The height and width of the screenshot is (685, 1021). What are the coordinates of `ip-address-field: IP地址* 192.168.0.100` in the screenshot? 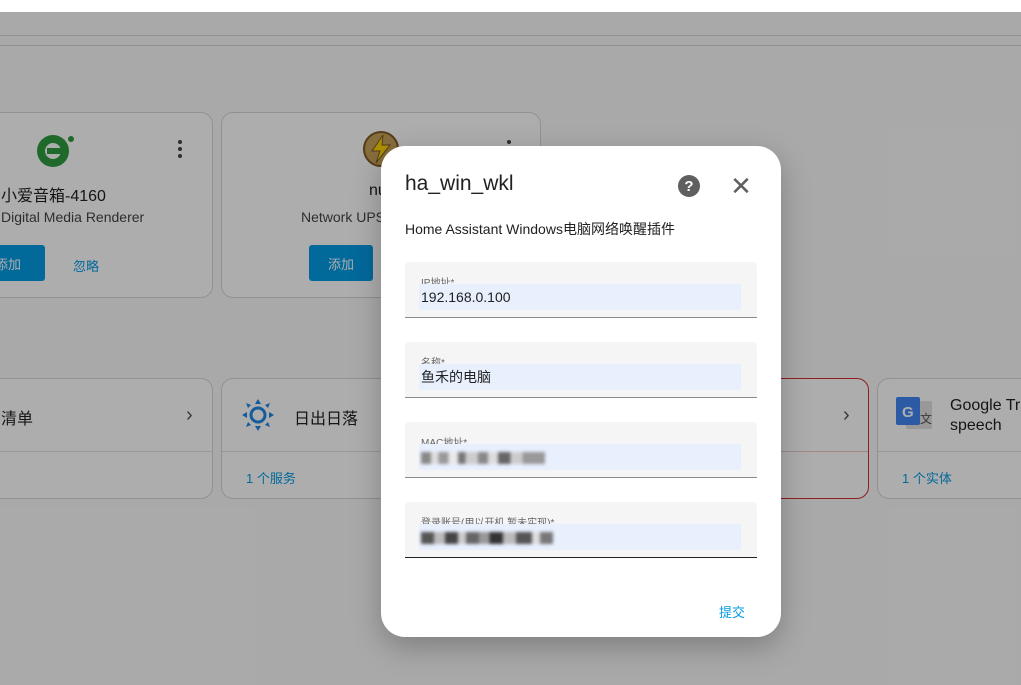 It's located at (581, 290).